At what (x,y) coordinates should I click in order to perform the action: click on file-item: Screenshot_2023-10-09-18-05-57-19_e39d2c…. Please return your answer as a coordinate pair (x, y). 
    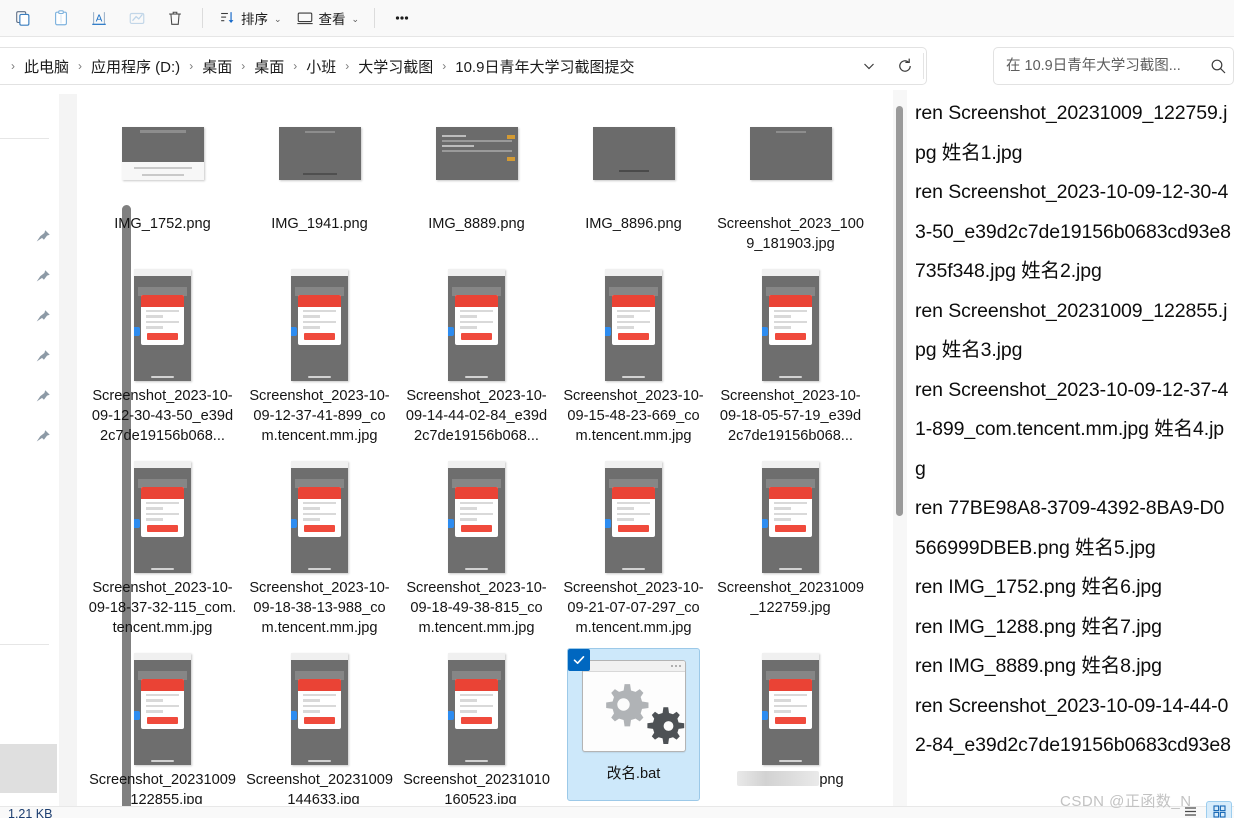
    Looking at the image, I should click on (790, 354).